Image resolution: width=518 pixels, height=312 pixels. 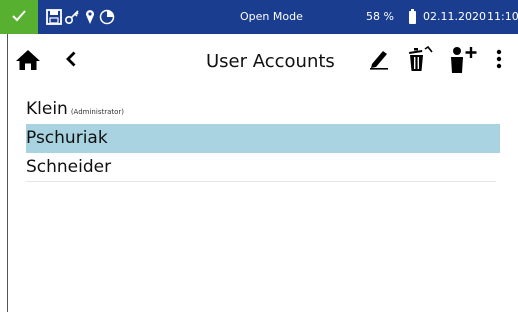 What do you see at coordinates (464, 59) in the screenshot?
I see `add-user-icon` at bounding box center [464, 59].